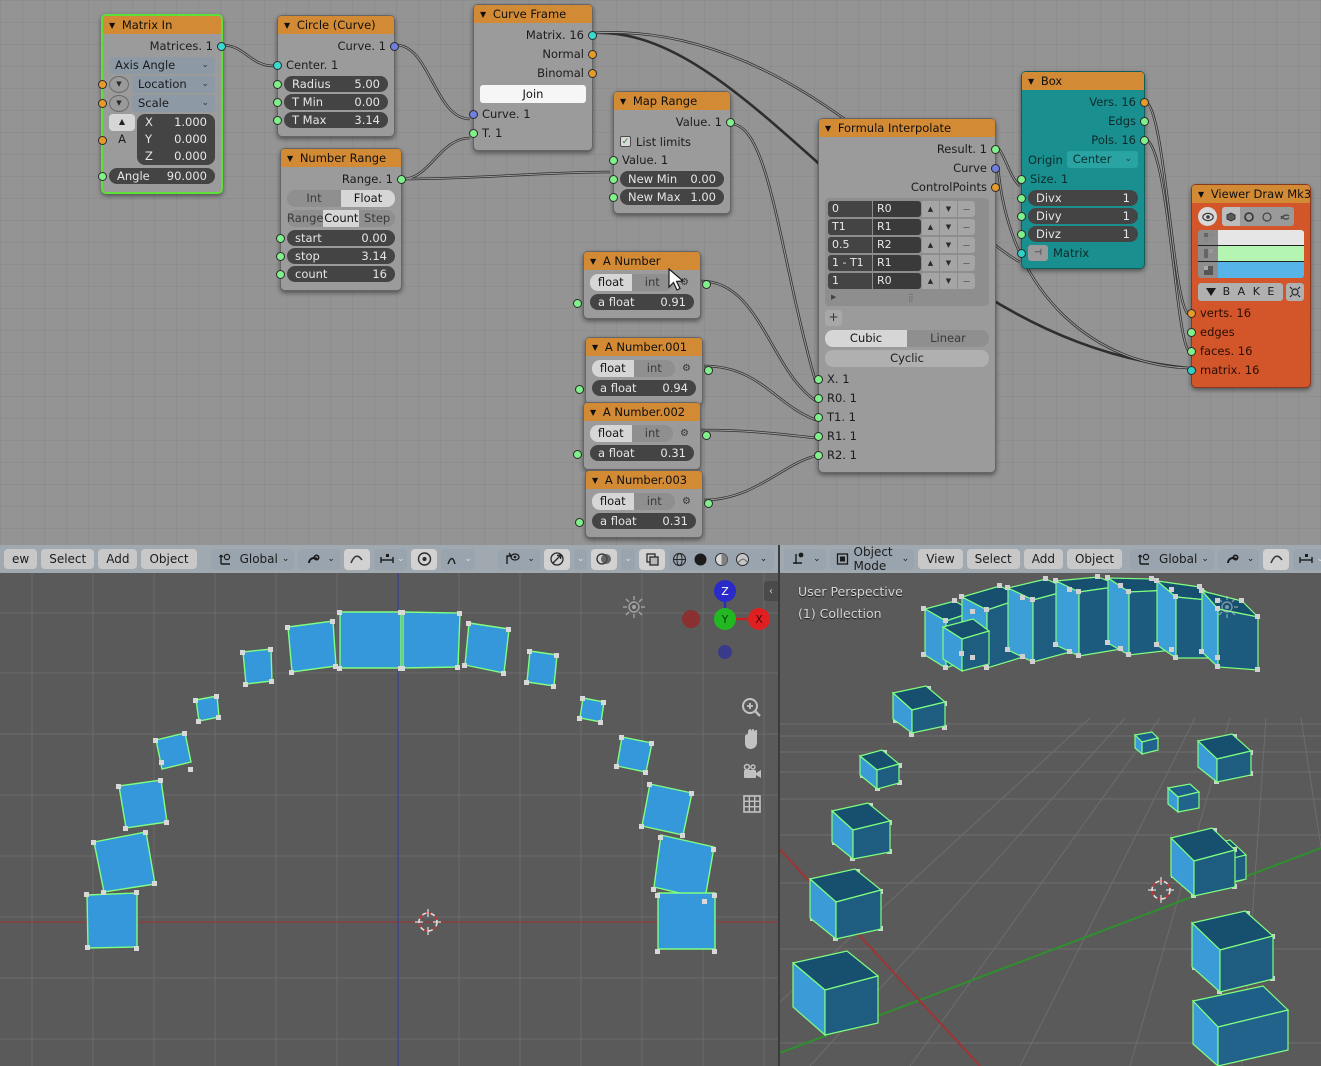 The image size is (1321, 1066). Describe the element at coordinates (995, 149) in the screenshot. I see `socket-result-out` at that location.